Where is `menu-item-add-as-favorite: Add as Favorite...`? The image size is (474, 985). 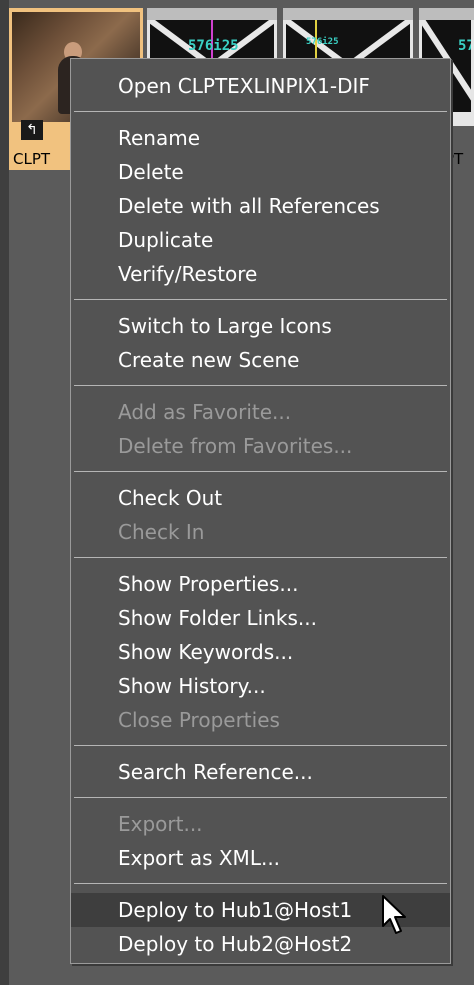
menu-item-add-as-favorite: Add as Favorite... is located at coordinates (205, 412).